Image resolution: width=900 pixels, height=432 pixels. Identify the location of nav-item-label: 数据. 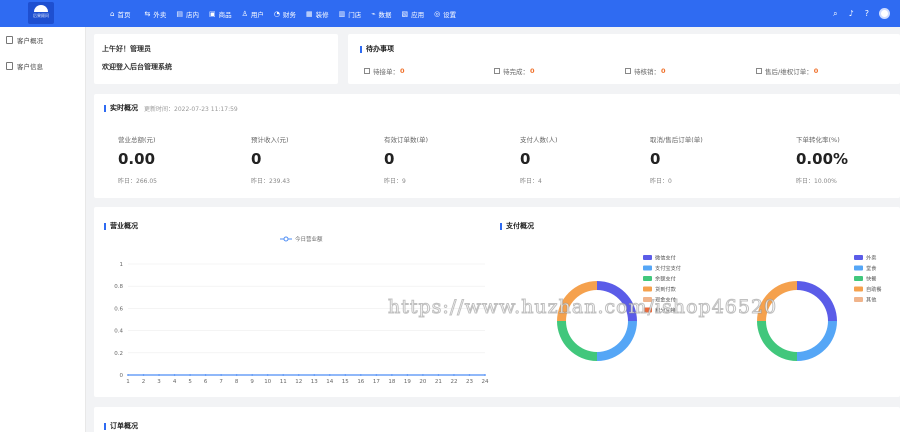
(385, 14).